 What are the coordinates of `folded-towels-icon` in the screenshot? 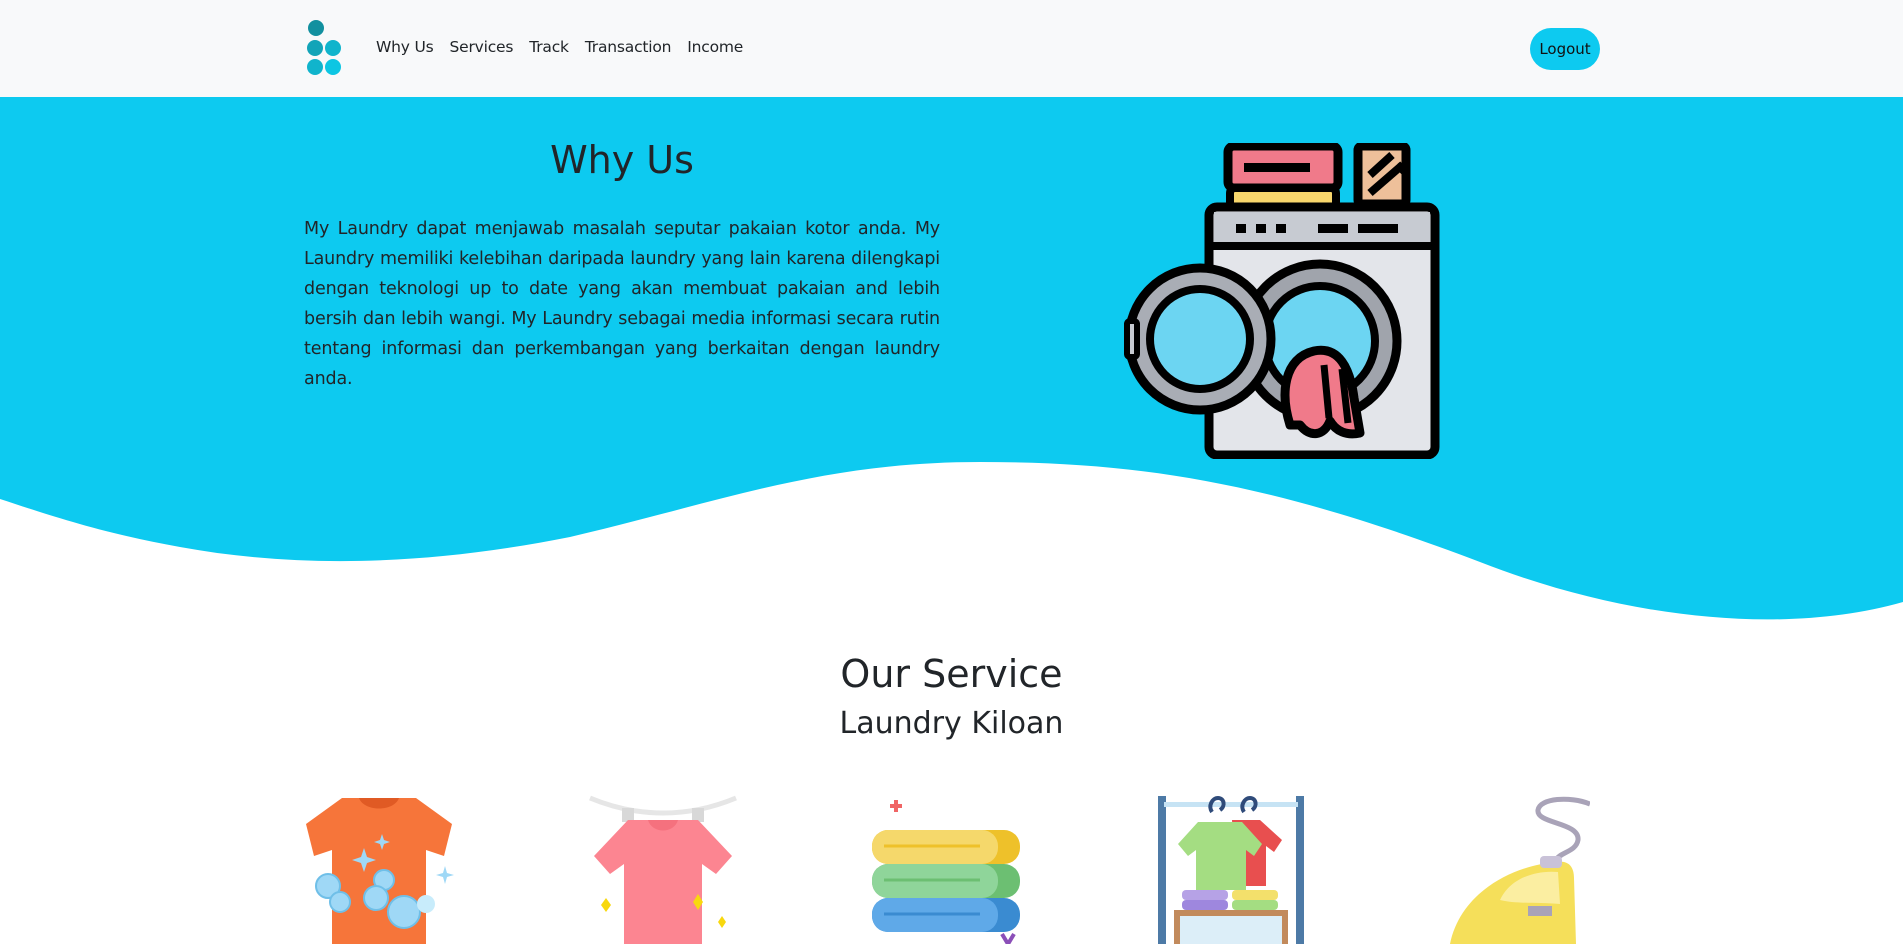 It's located at (946, 872).